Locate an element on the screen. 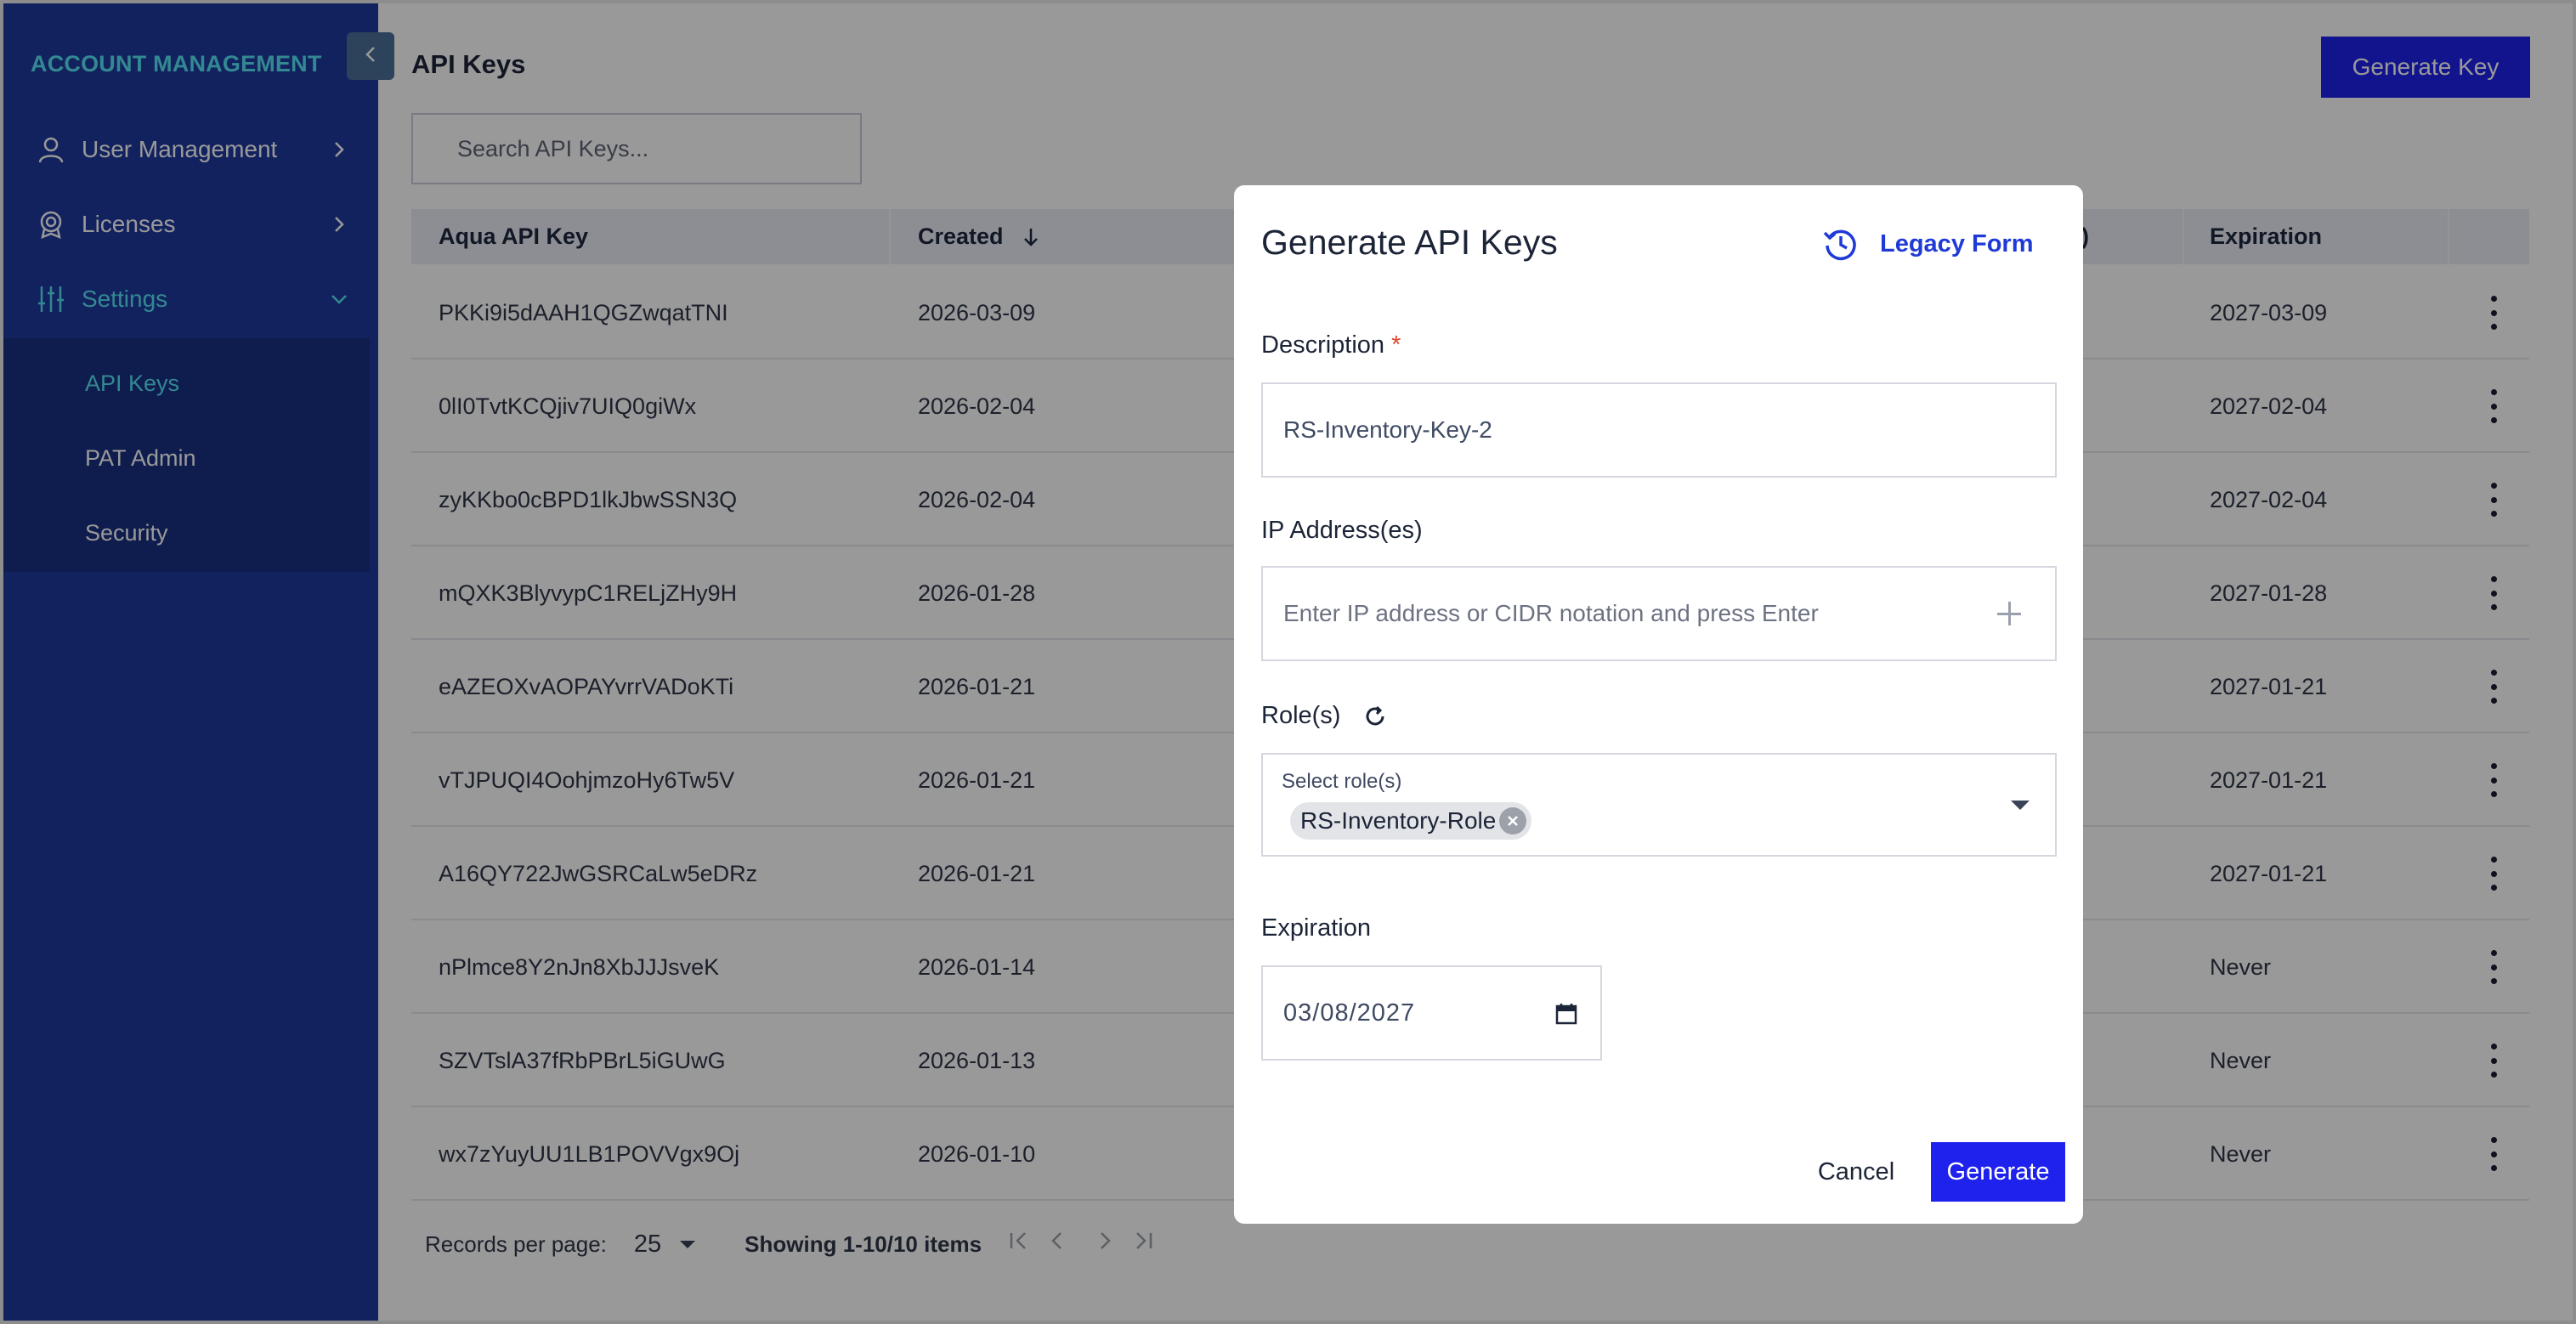  role-chip: RS-Inventory-Role is located at coordinates (1411, 821).